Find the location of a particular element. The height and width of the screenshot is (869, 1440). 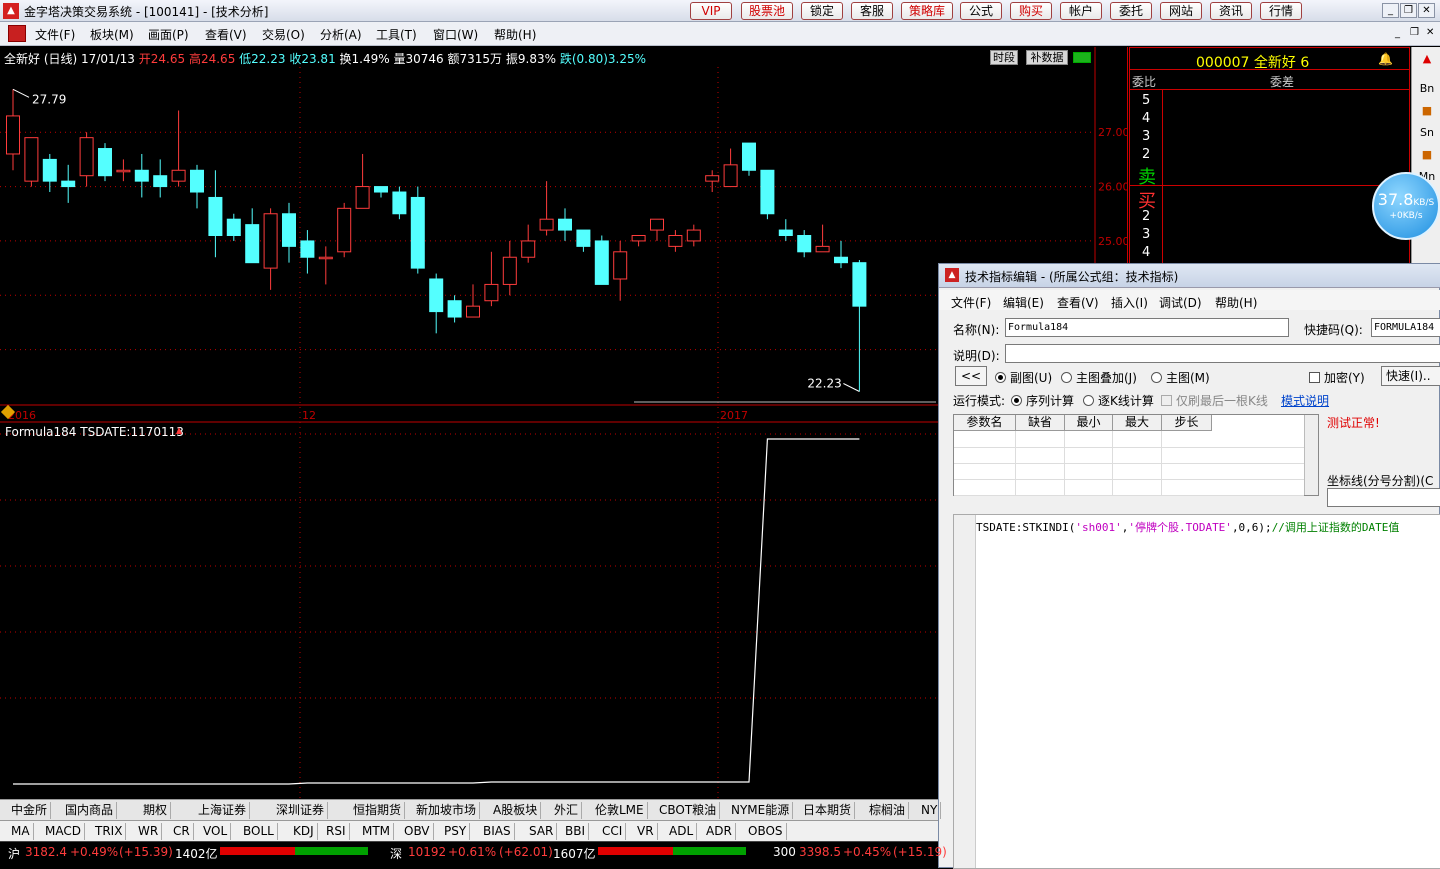

top-button-0: VIP is located at coordinates (711, 11).